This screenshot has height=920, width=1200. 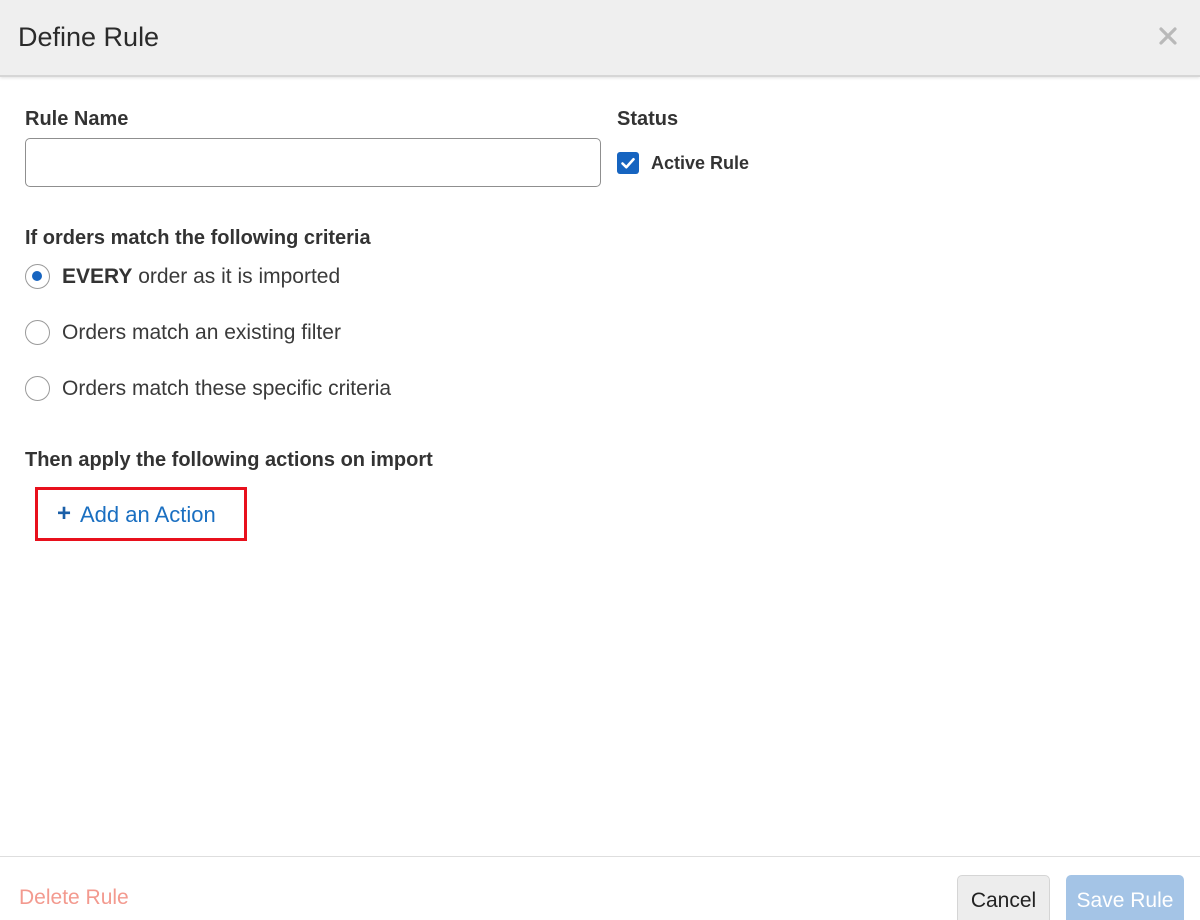 I want to click on active-rule-checkbox, so click(x=628, y=163).